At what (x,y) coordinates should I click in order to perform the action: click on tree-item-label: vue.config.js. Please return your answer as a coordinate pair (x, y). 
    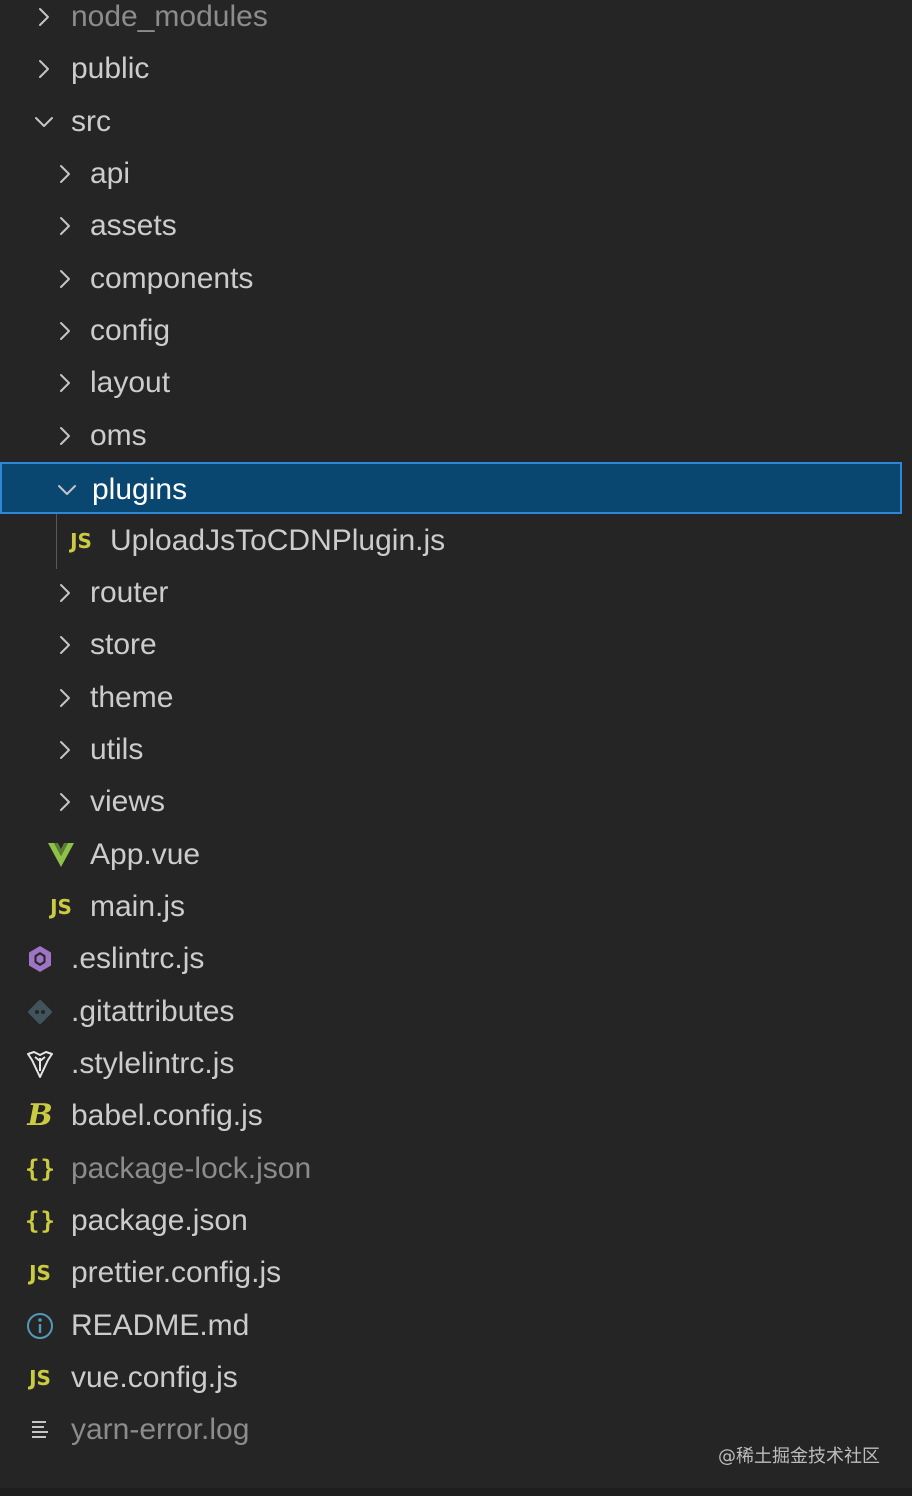
    Looking at the image, I should click on (154, 1377).